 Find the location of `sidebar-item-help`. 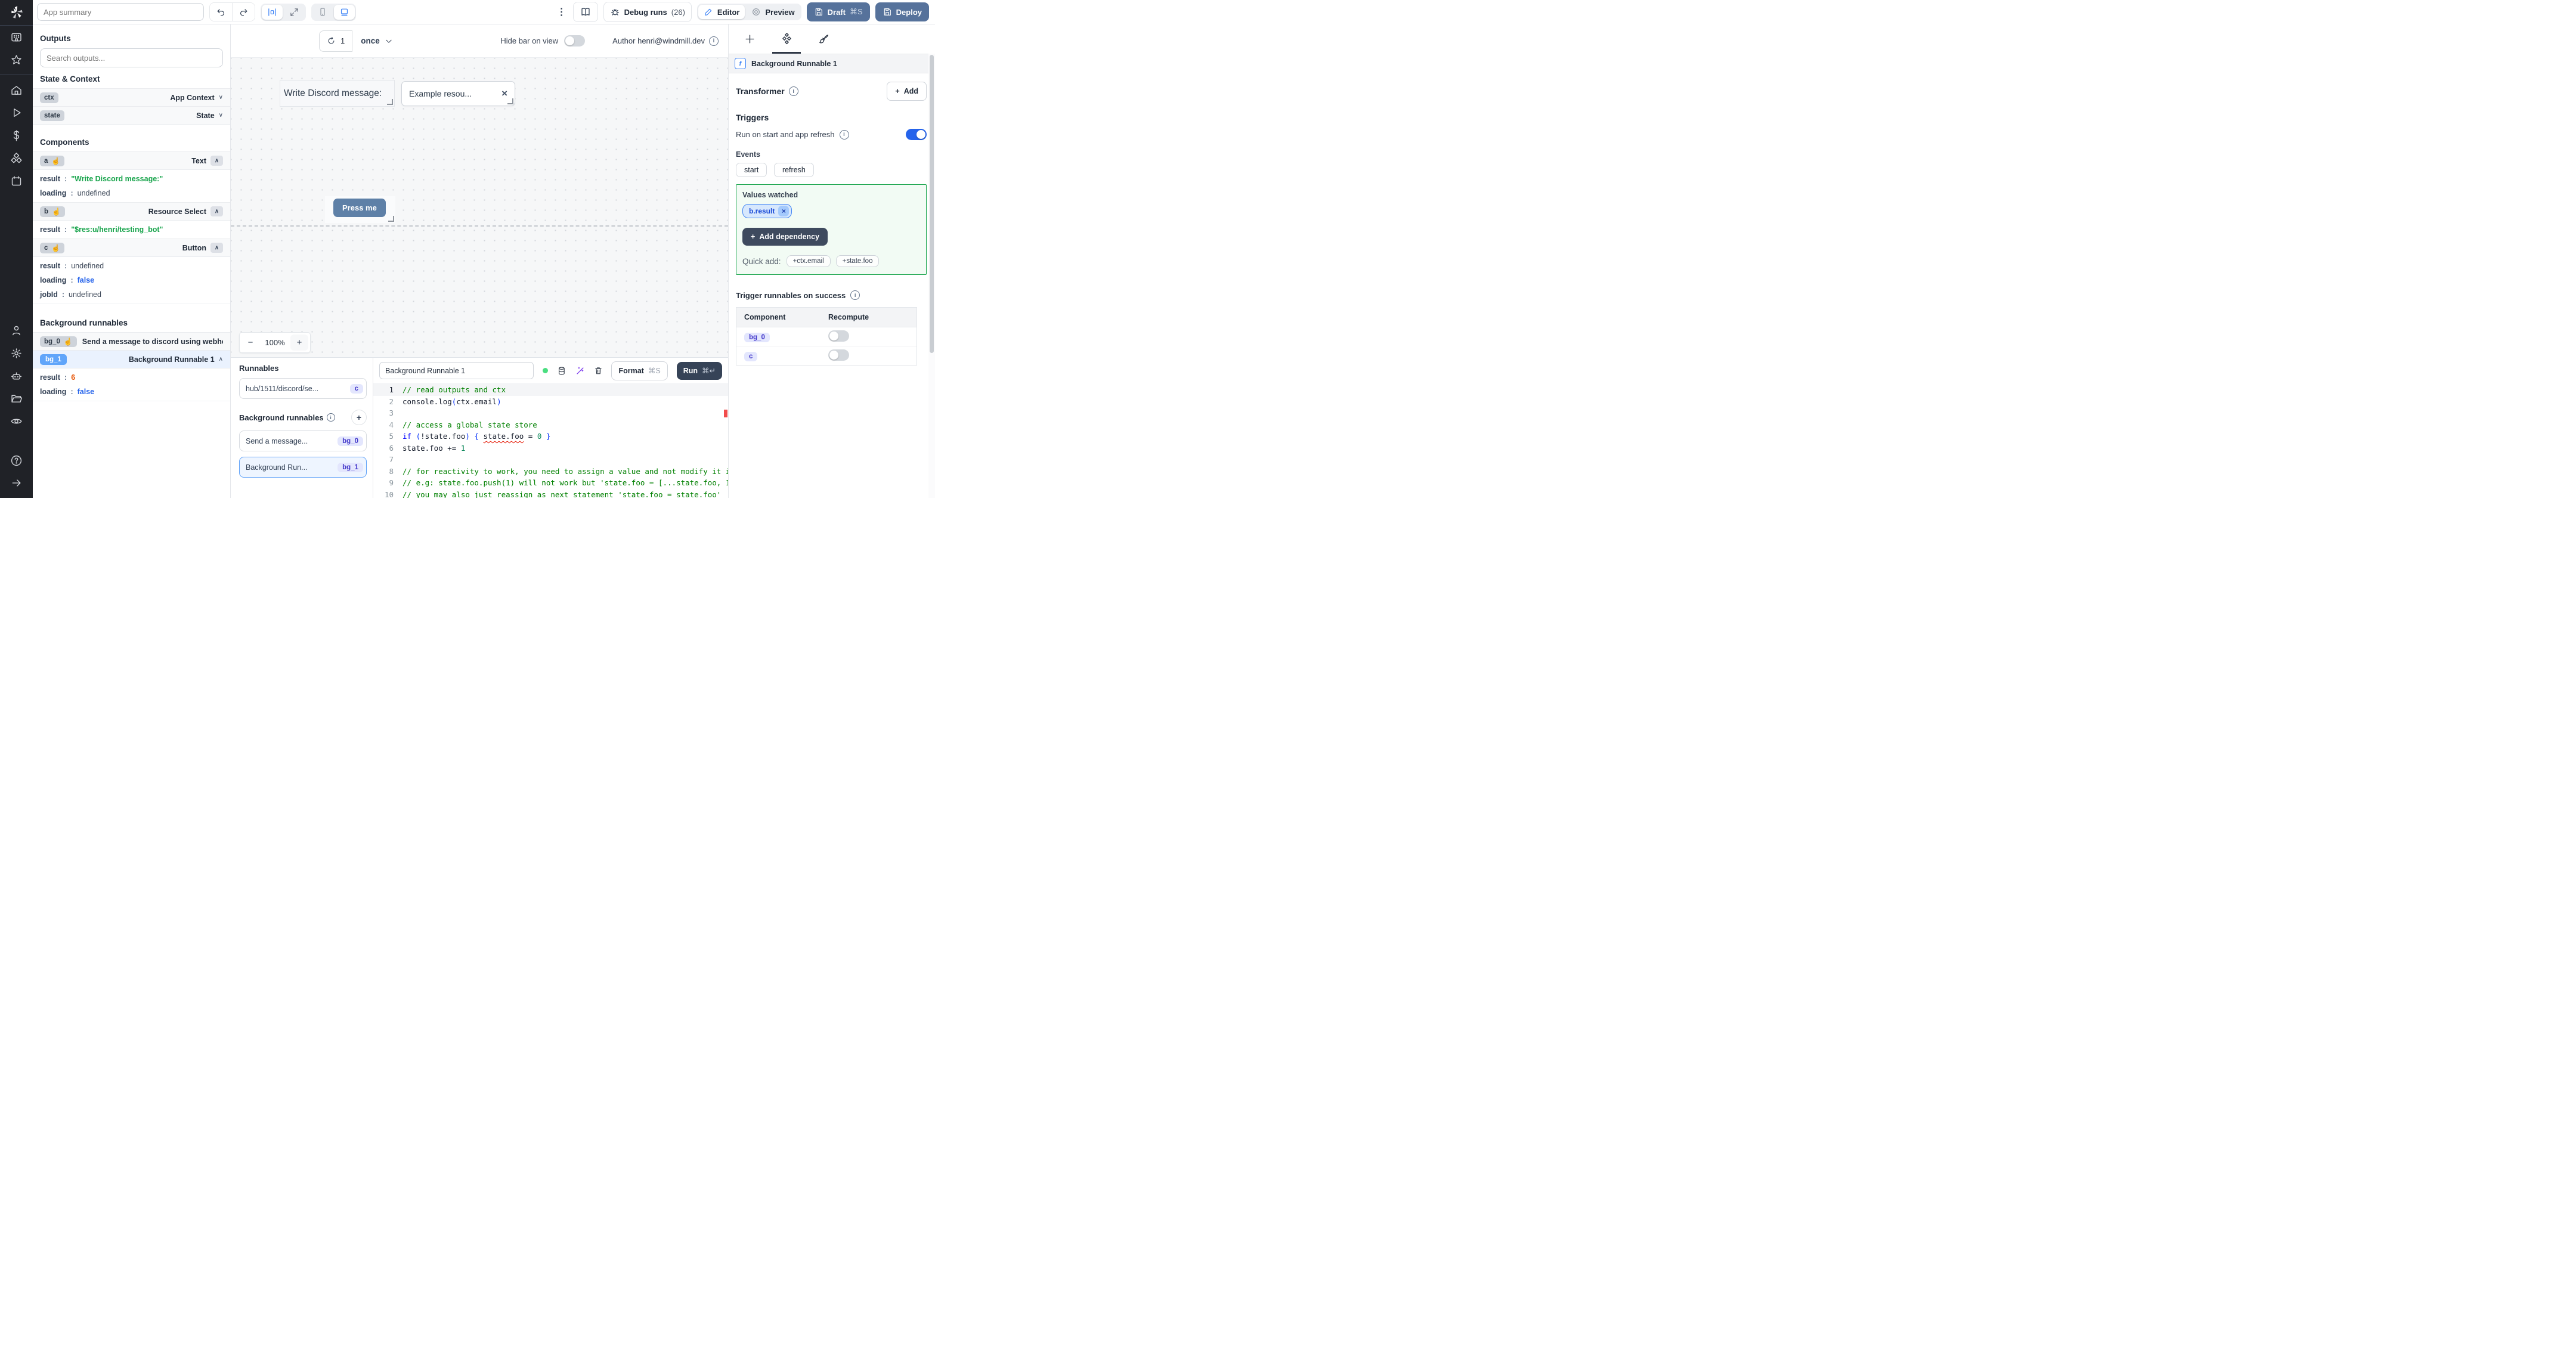

sidebar-item-help is located at coordinates (16, 460).